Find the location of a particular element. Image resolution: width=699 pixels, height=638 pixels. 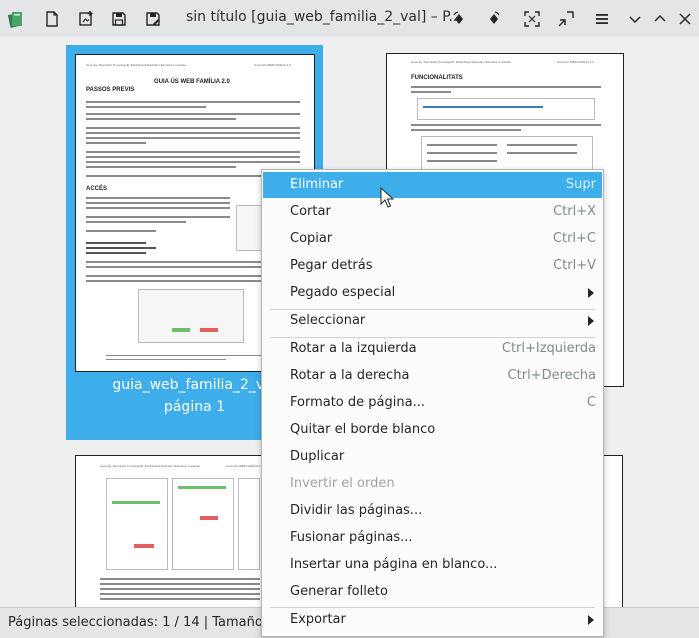

menu-item-generar-folleto: Generar folleto is located at coordinates (432, 592).